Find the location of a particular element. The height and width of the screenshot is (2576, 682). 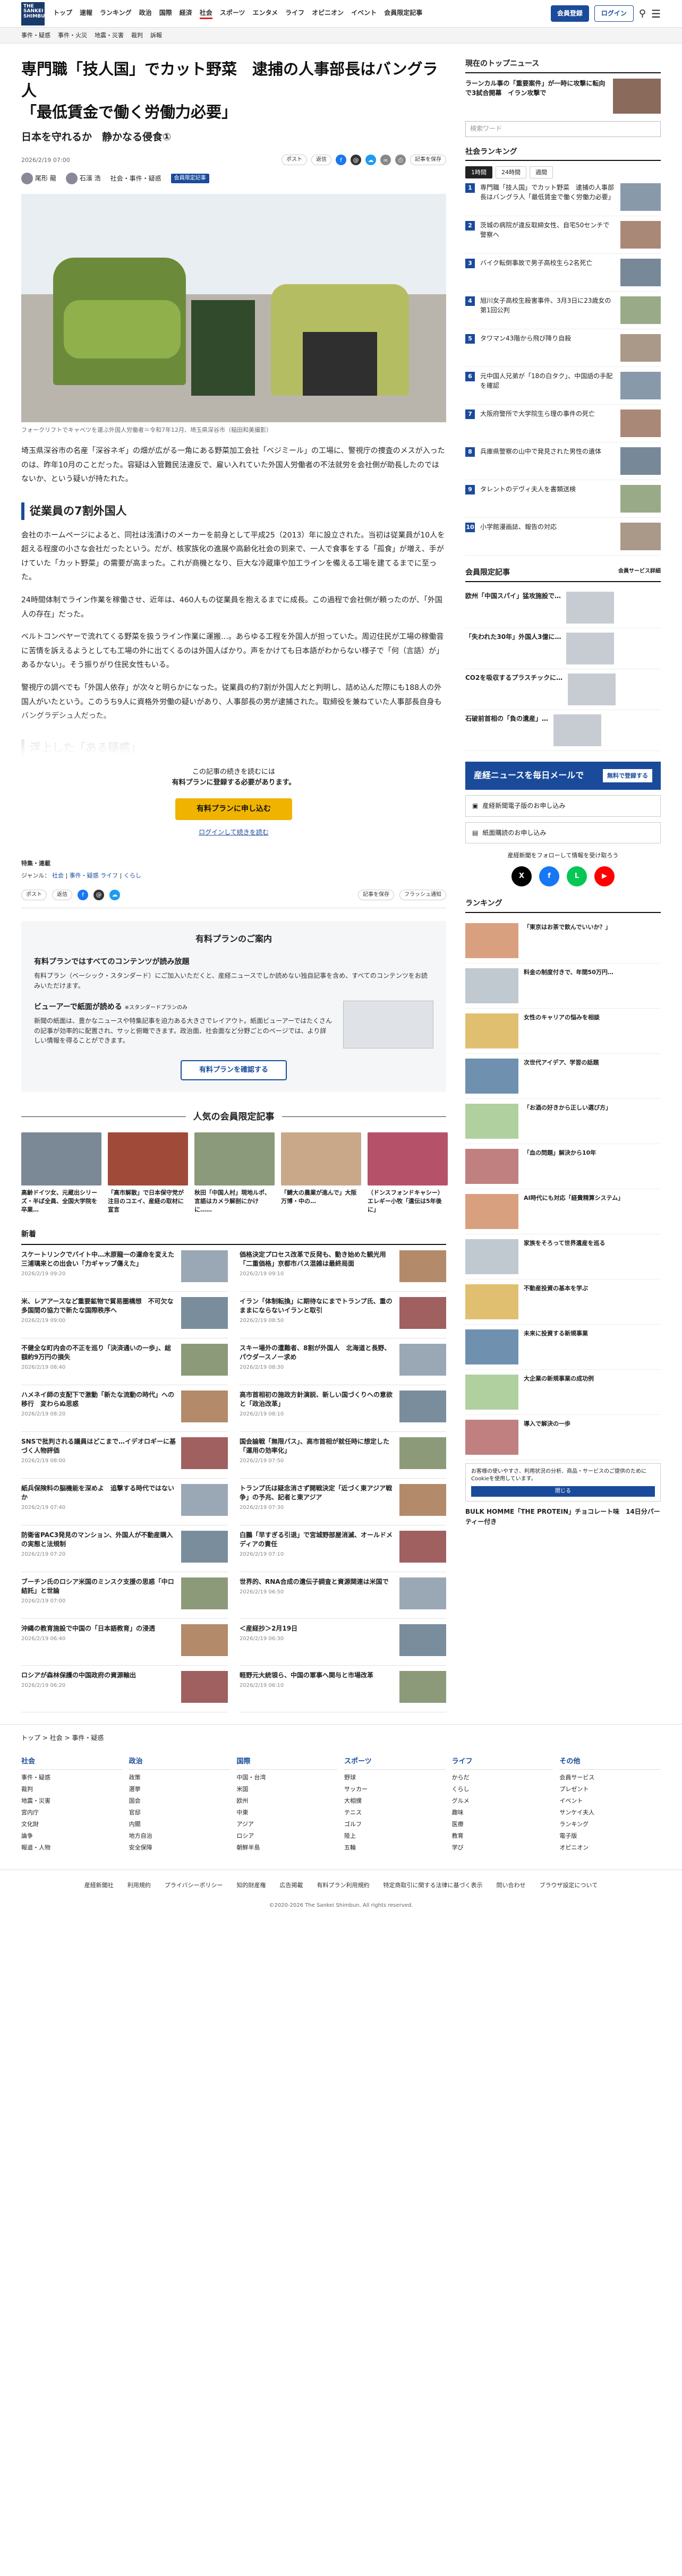

subnav-item: 裁判 is located at coordinates (137, 36).